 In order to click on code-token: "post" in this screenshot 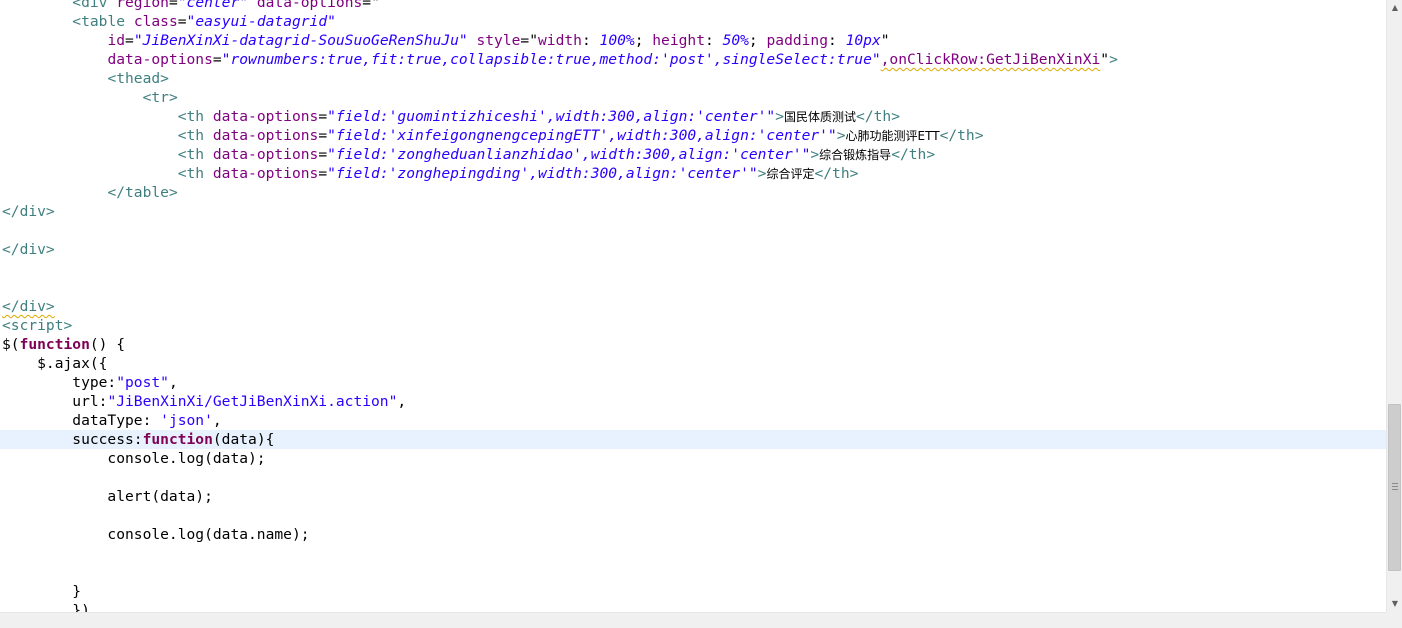, I will do `click(142, 382)`.